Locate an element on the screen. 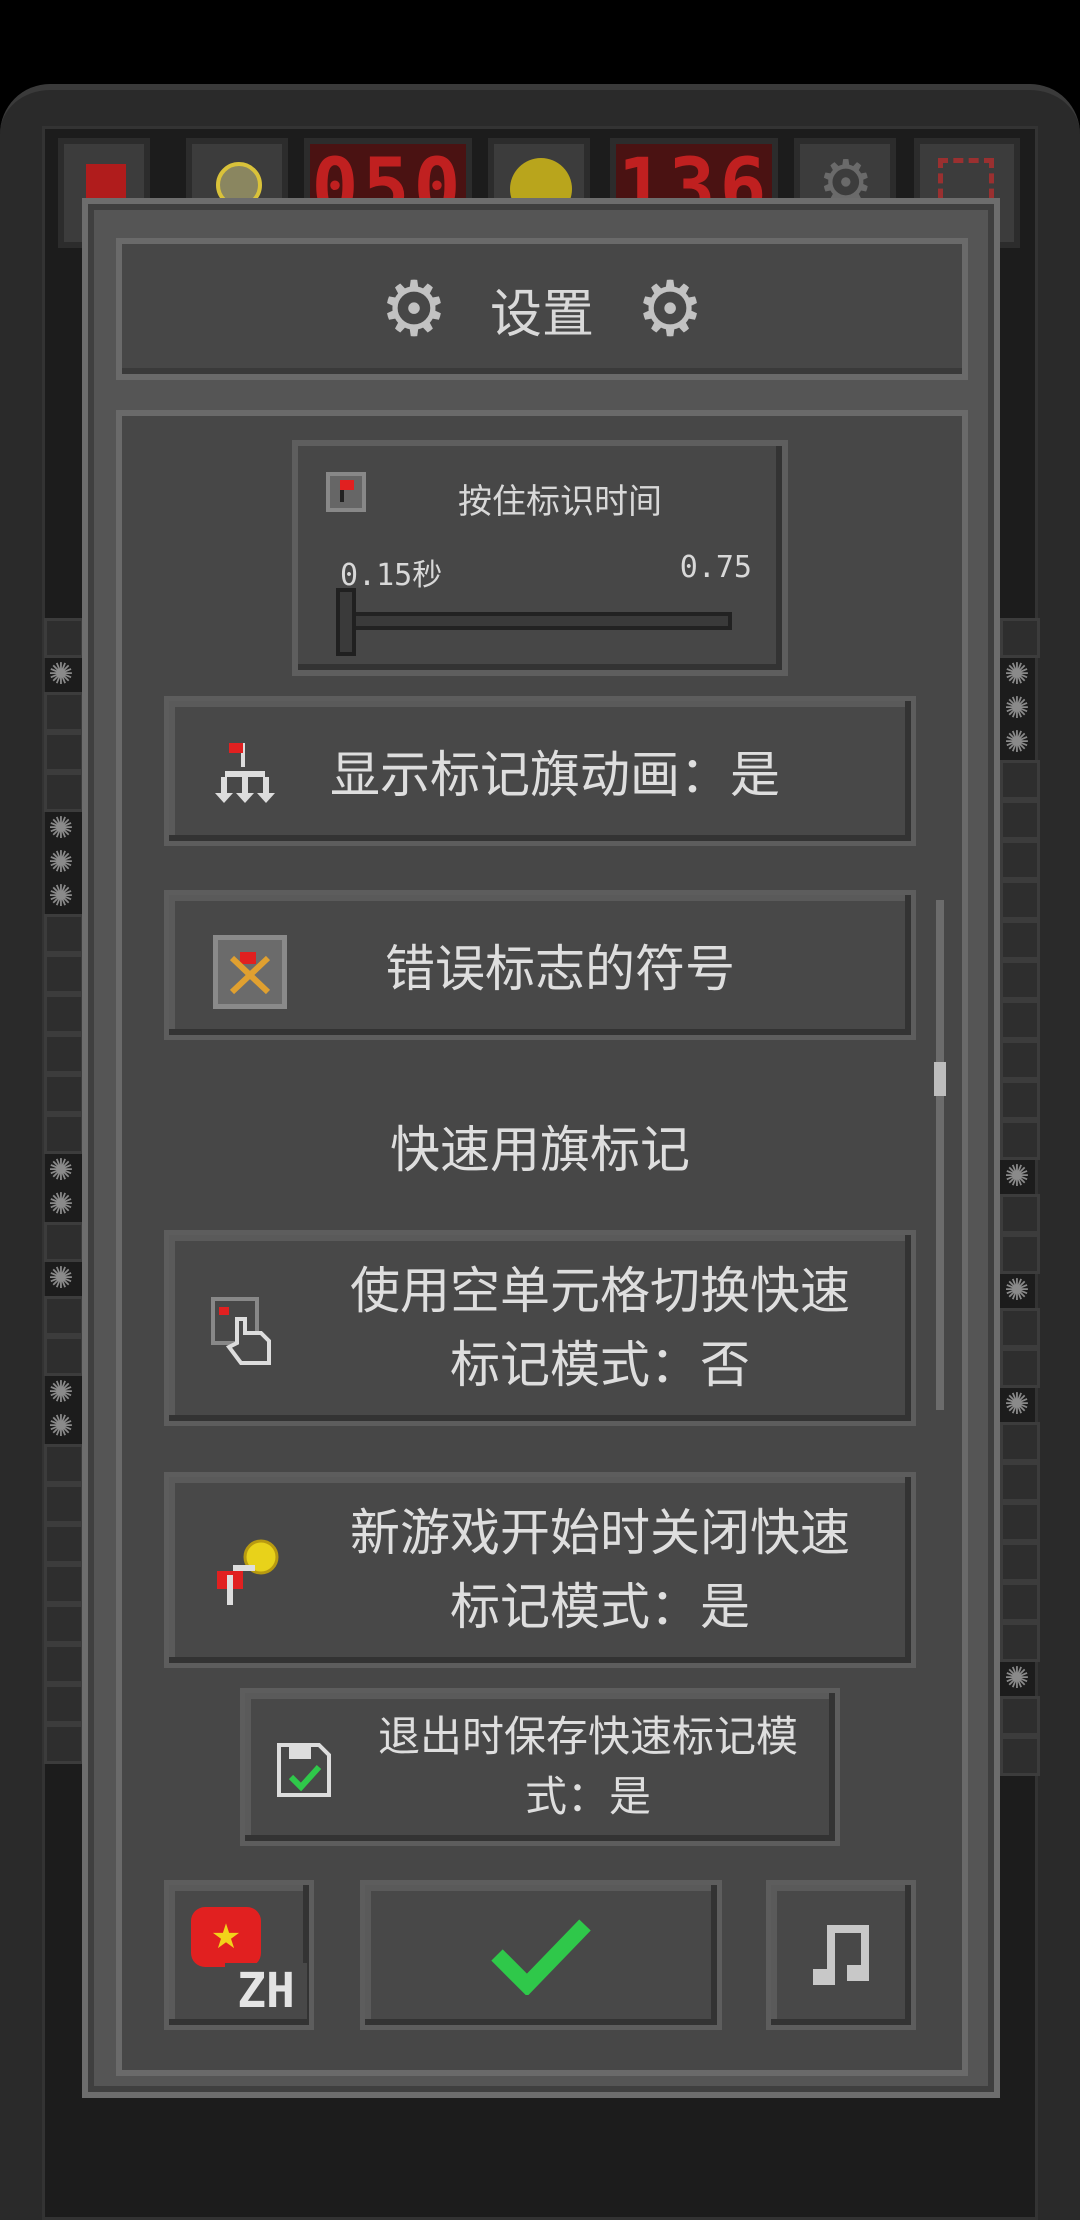 The width and height of the screenshot is (1080, 2220). save-on-exit-line2: 式：是 is located at coordinates (587, 1796).